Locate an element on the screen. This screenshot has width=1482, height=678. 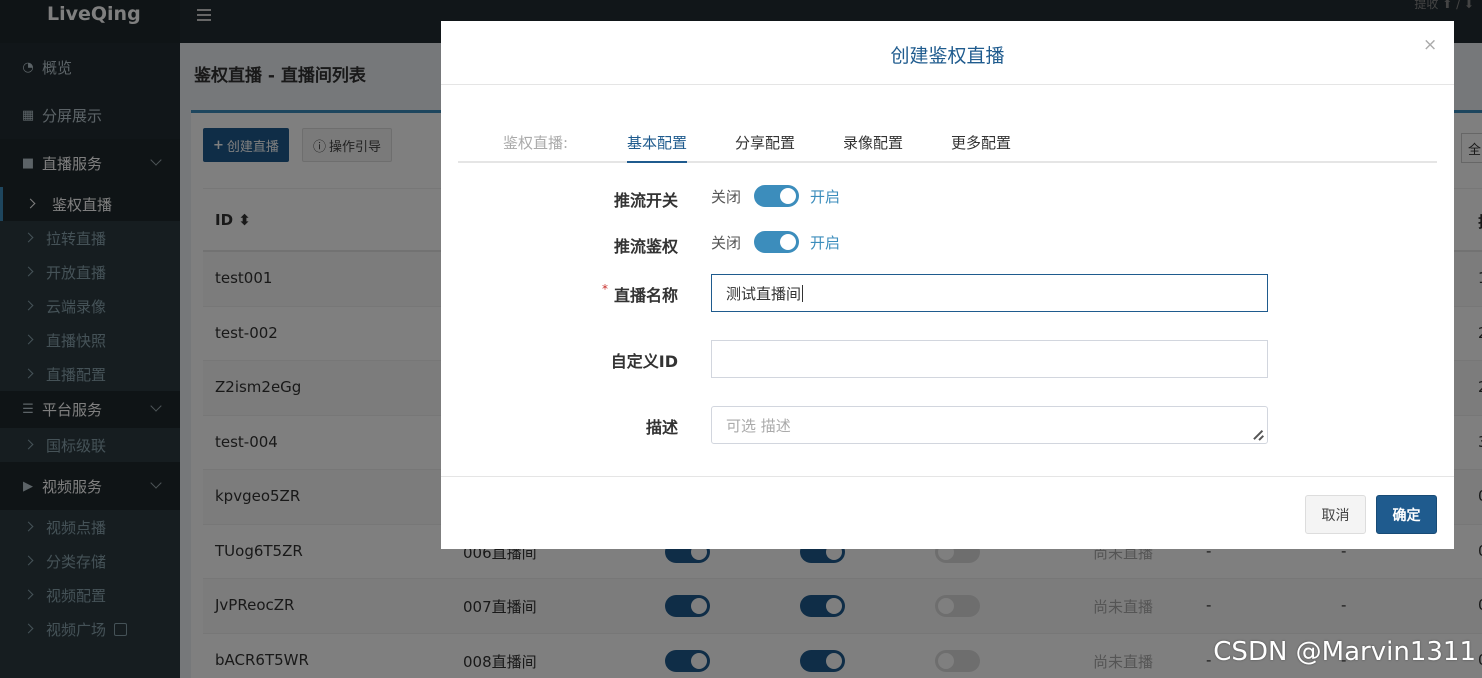
push-switch-on-label: 开启 is located at coordinates (825, 197).